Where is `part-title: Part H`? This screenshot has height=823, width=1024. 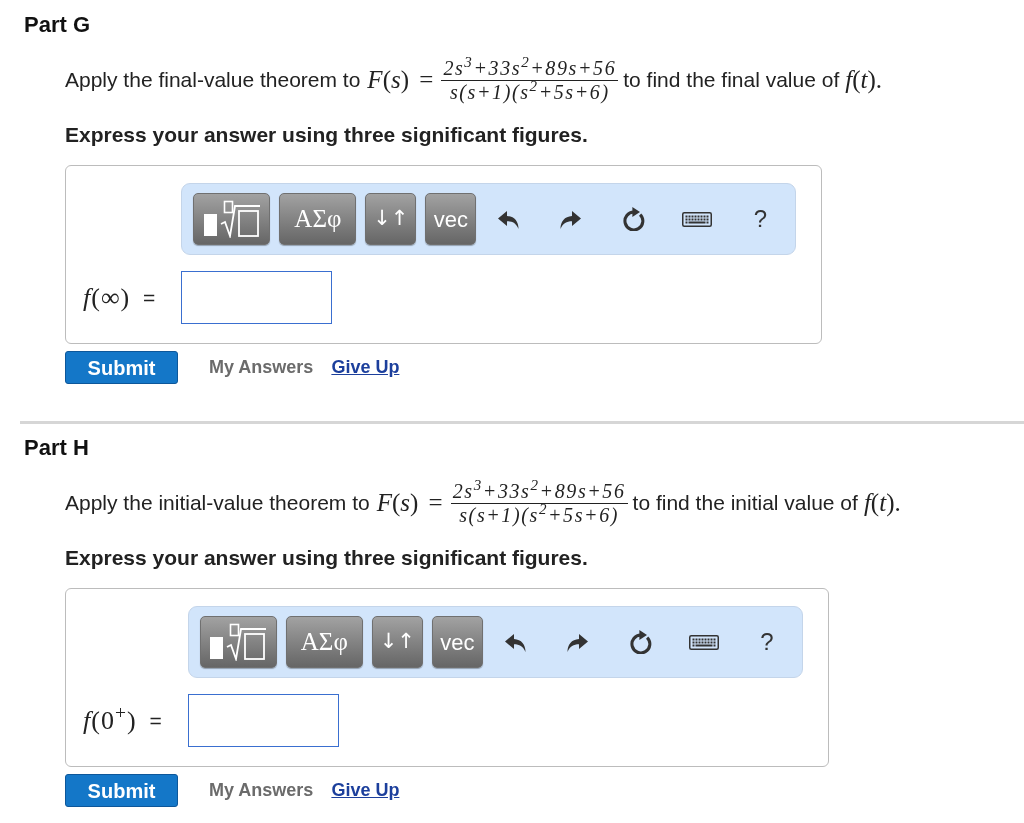
part-title: Part H is located at coordinates (56, 448).